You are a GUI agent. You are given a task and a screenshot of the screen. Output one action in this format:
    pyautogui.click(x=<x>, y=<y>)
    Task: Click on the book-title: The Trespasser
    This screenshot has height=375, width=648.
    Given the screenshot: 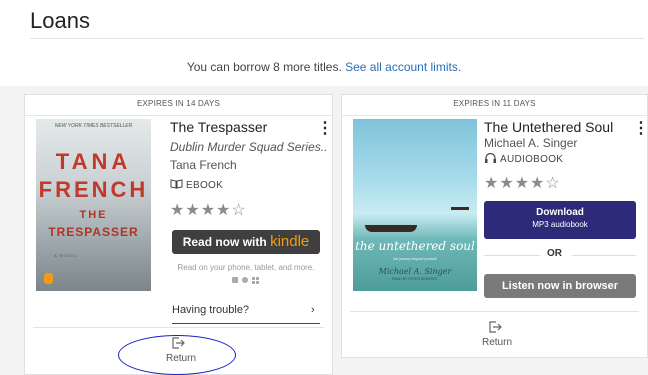 What is the action you would take?
    pyautogui.click(x=218, y=127)
    